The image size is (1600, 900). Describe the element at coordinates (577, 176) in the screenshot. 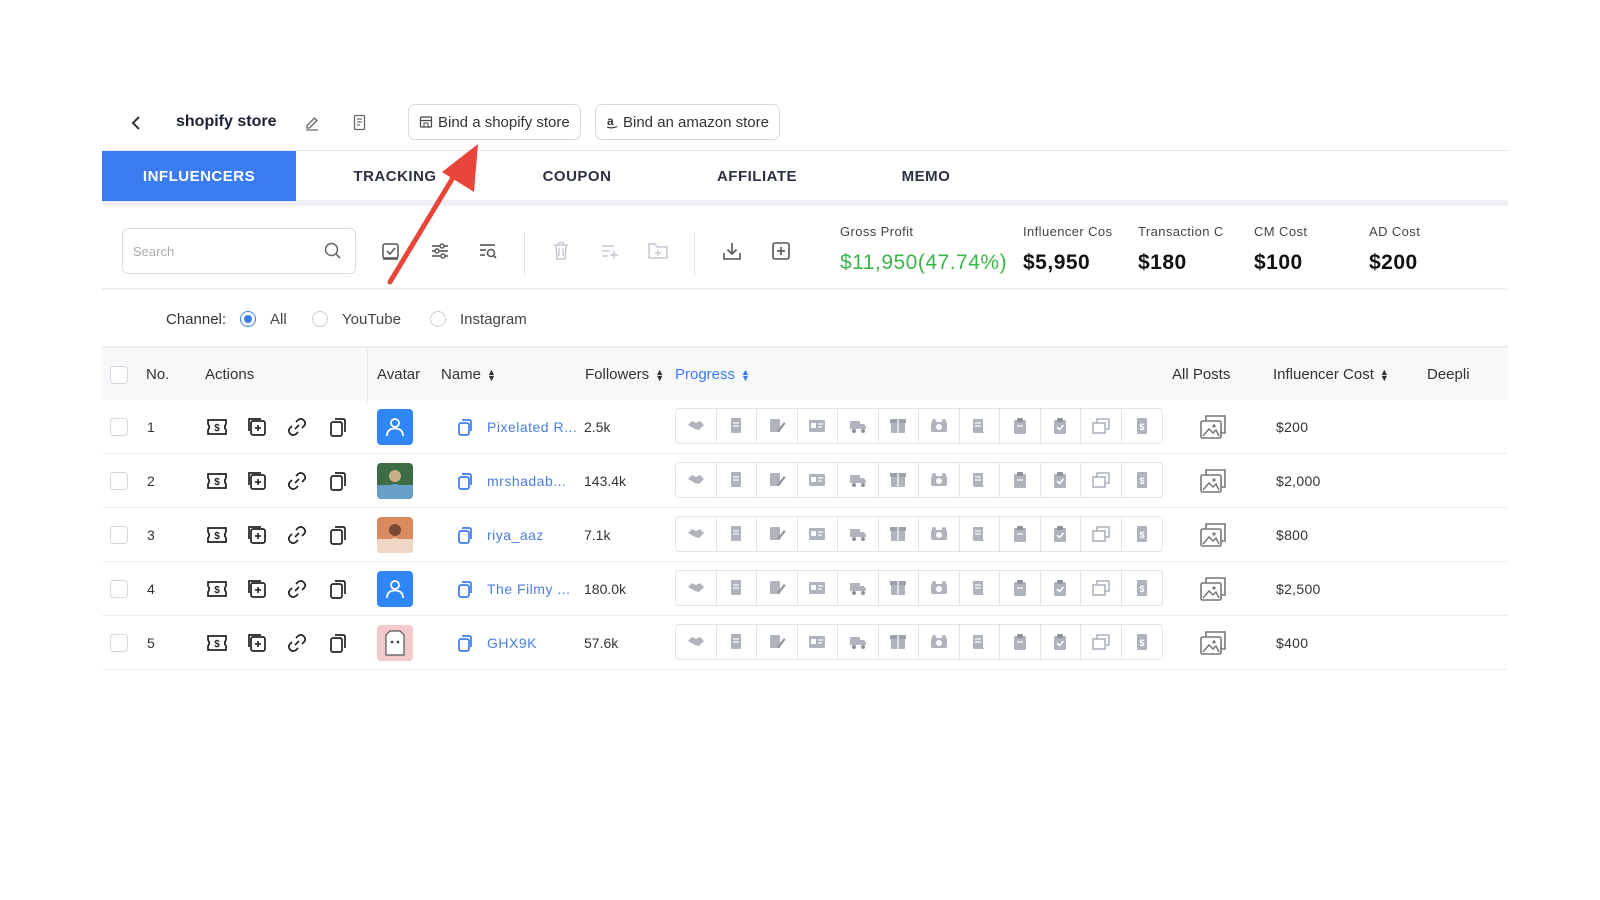

I see `tab-coupon: COUPON` at that location.